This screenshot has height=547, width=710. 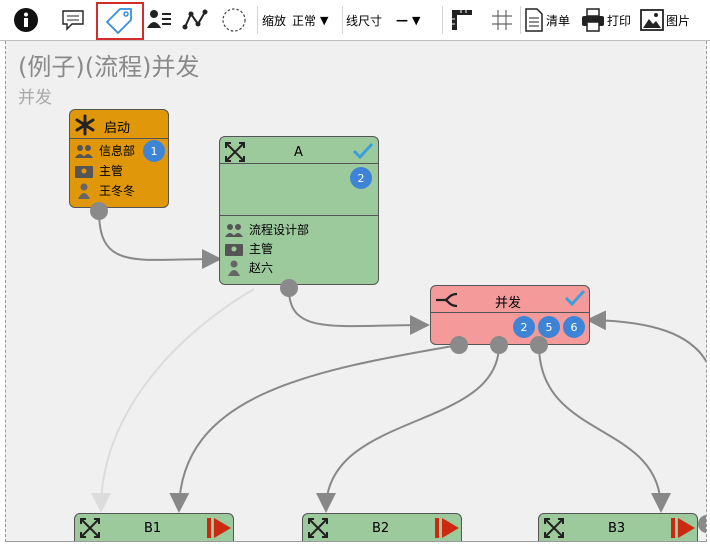 I want to click on task-a-person-row: 赵六, so click(x=249, y=267).